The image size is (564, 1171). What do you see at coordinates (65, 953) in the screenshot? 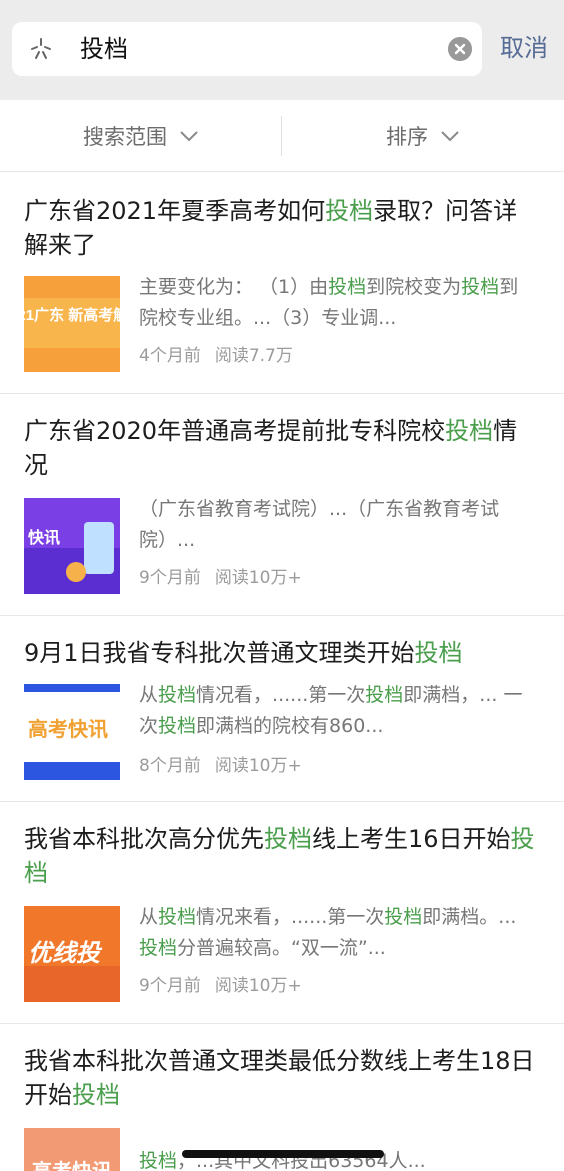
I see `thumbnail-text: 优线投` at bounding box center [65, 953].